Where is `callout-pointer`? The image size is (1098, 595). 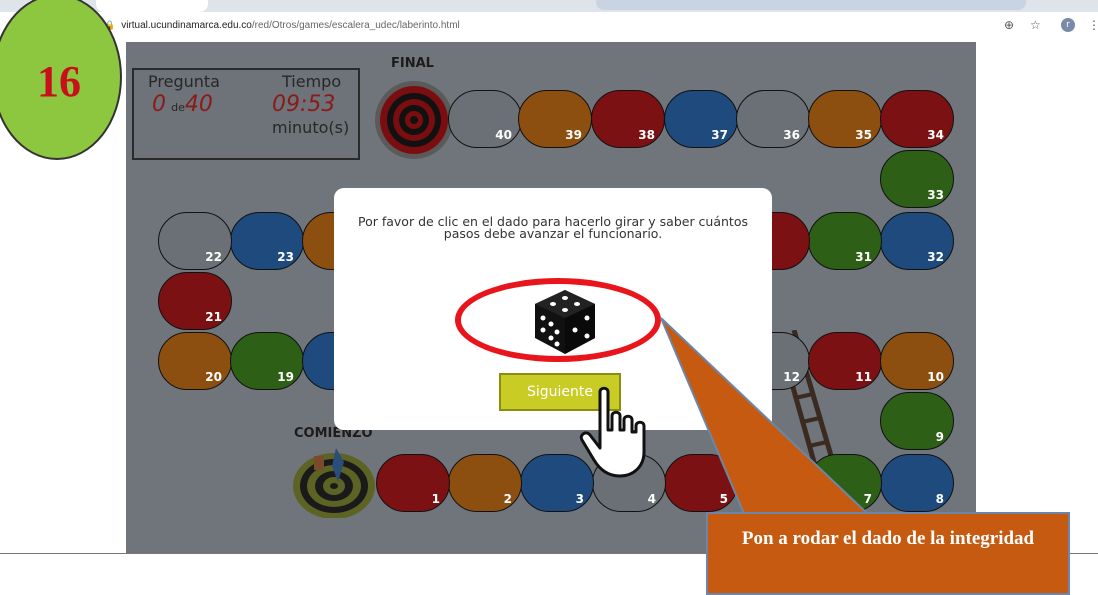 callout-pointer is located at coordinates (766, 417).